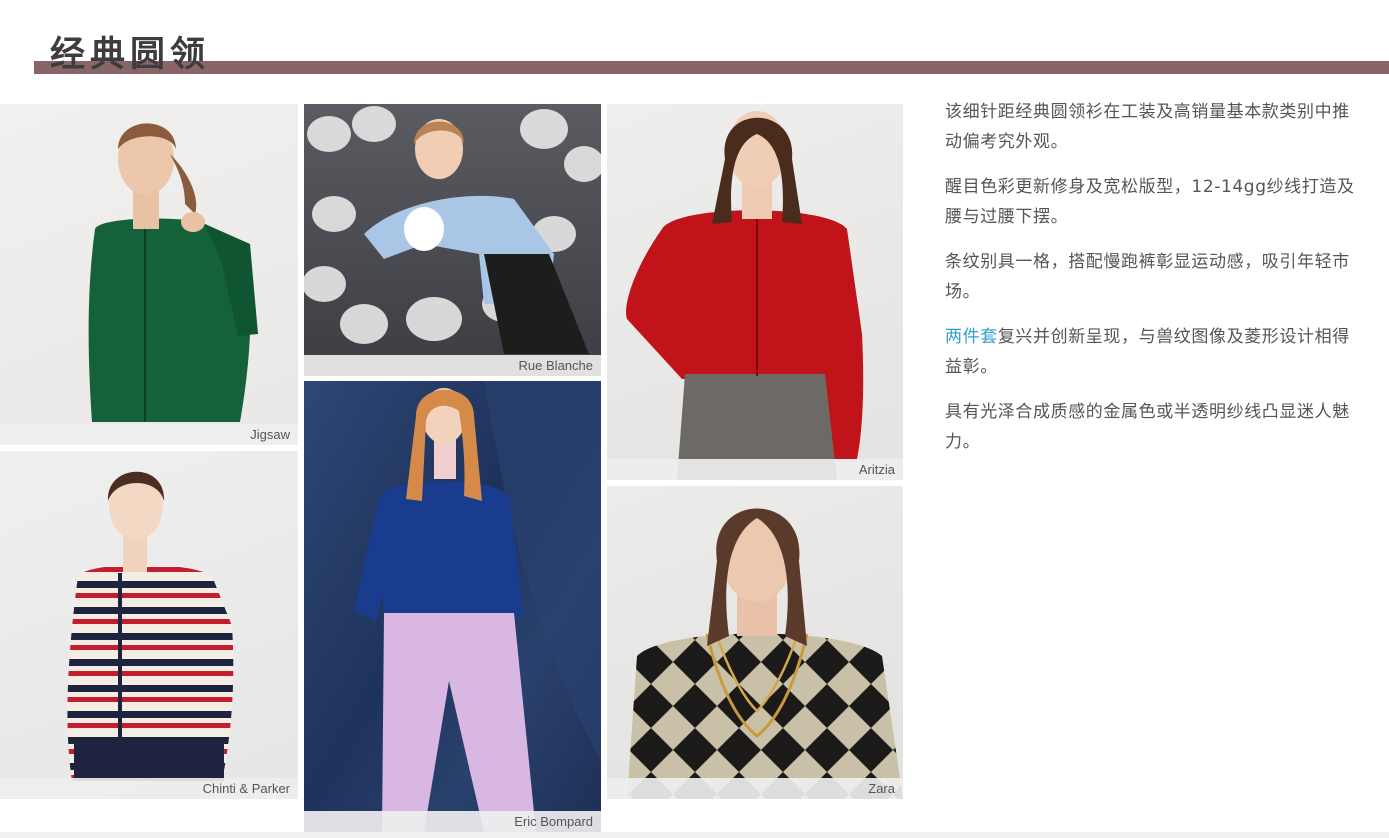 The height and width of the screenshot is (838, 1389). I want to click on photo-aritzia: Aritzia, so click(755, 292).